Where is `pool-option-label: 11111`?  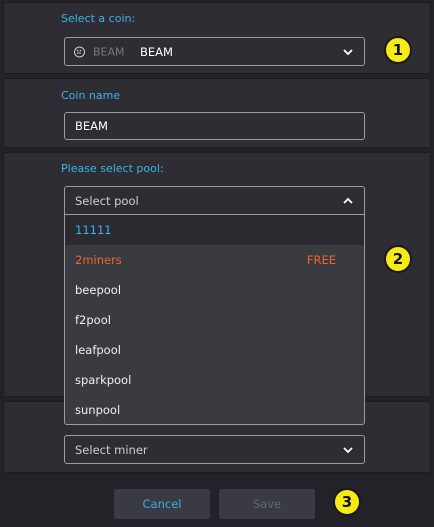
pool-option-label: 11111 is located at coordinates (93, 230).